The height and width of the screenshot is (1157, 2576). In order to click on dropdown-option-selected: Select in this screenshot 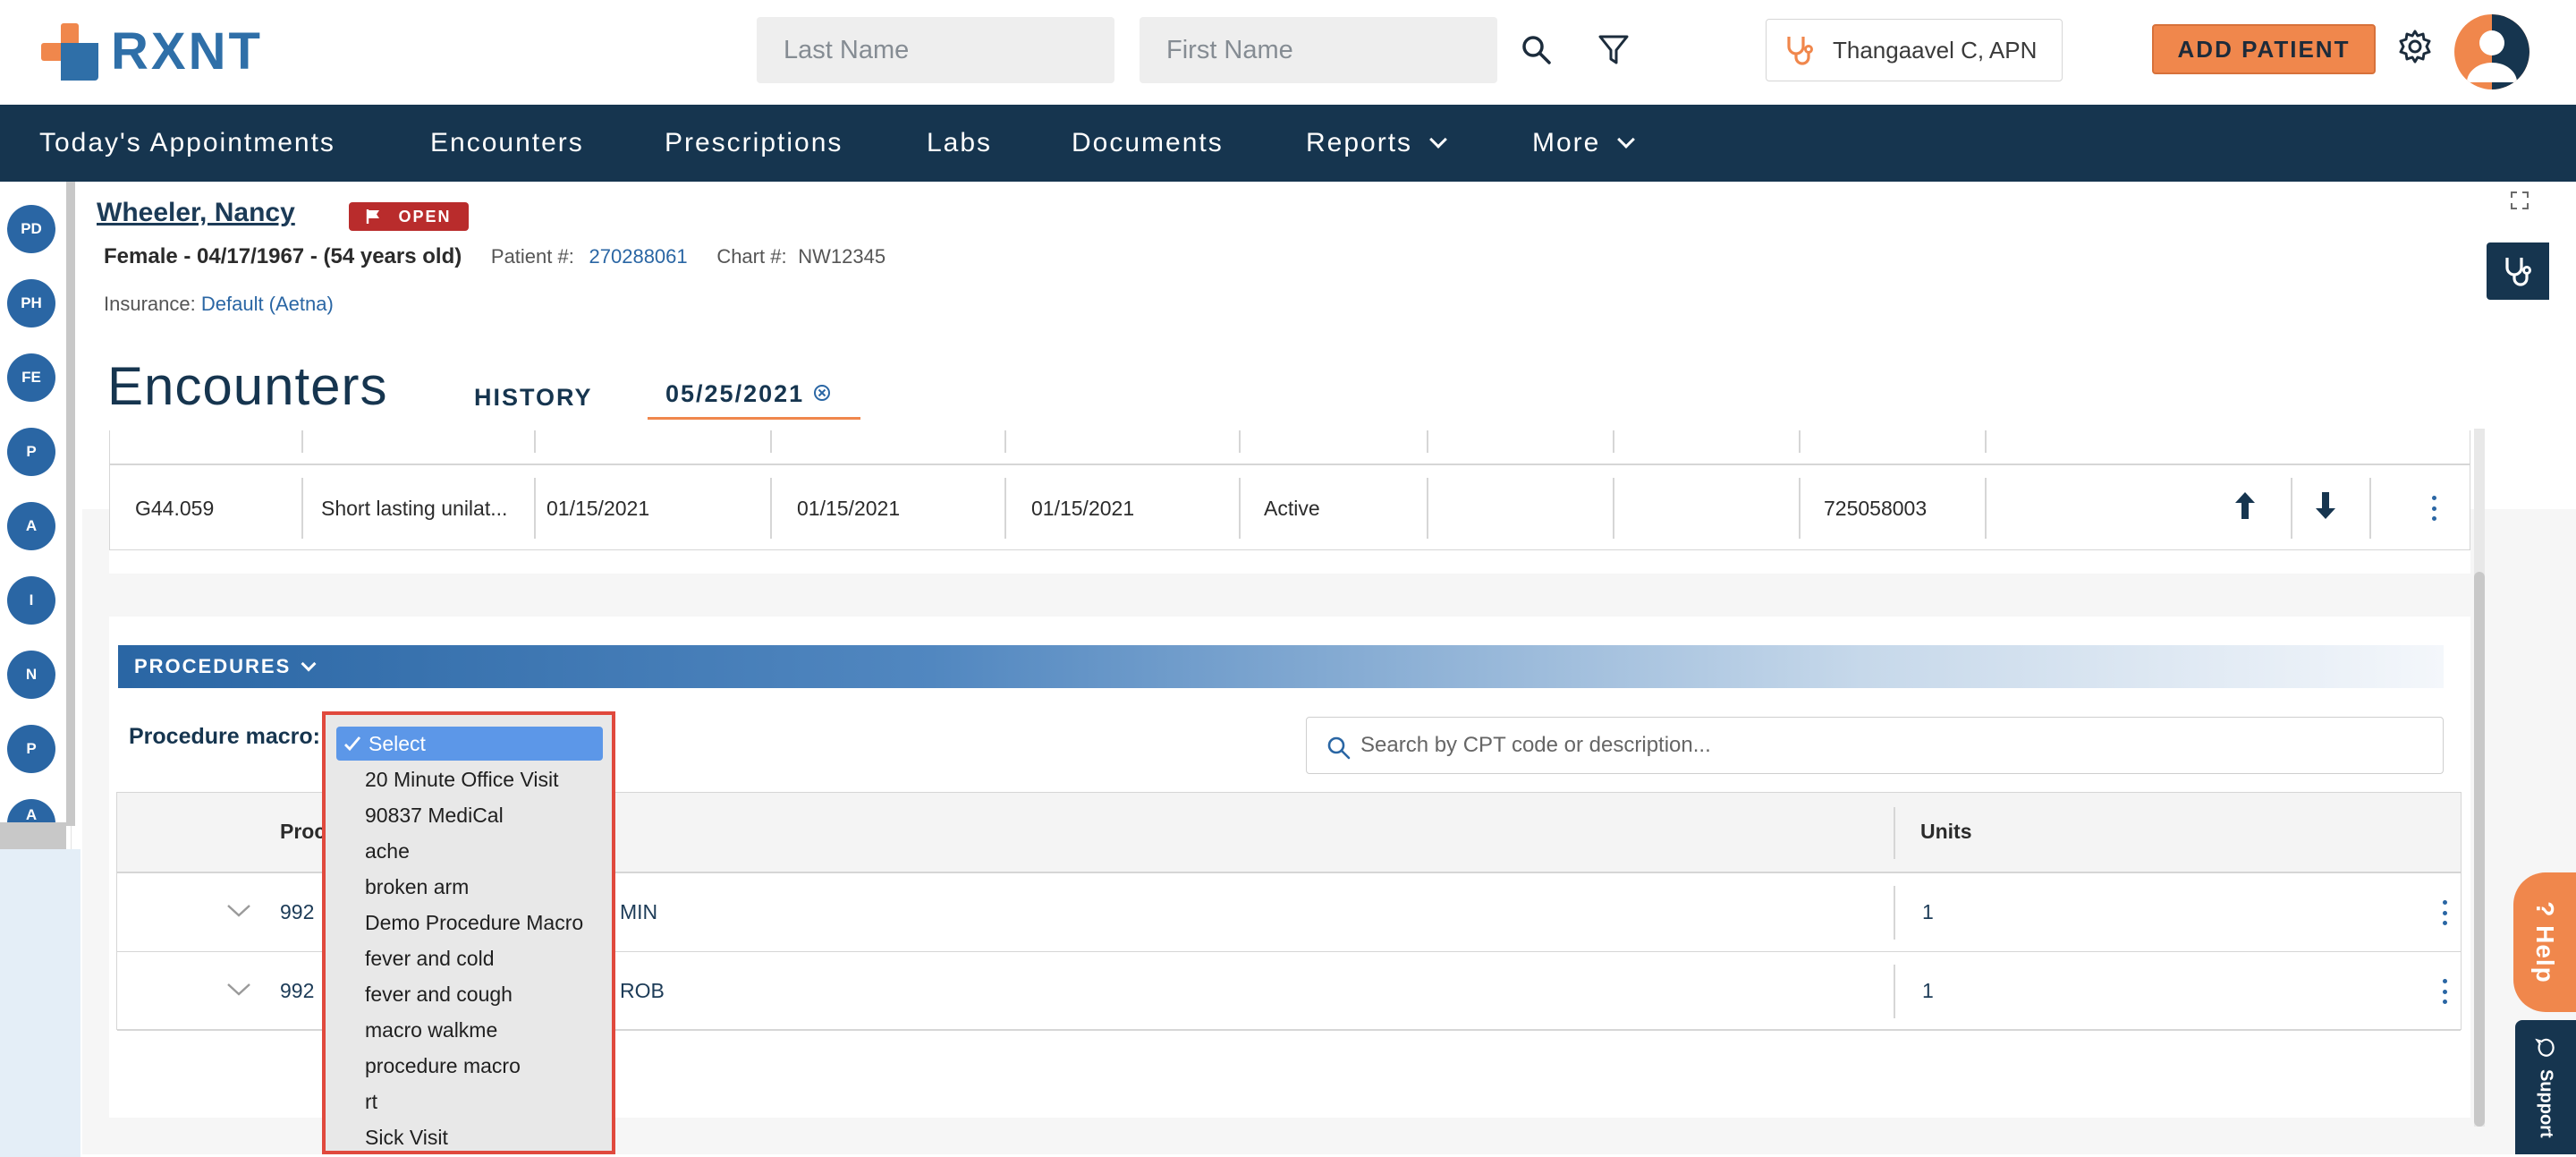, I will do `click(469, 744)`.